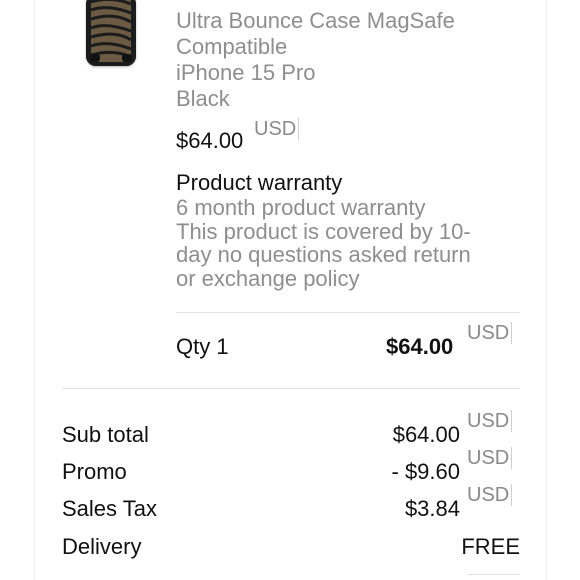 The image size is (580, 580). Describe the element at coordinates (268, 278) in the screenshot. I see `warranty-line: or exchange policy` at that location.